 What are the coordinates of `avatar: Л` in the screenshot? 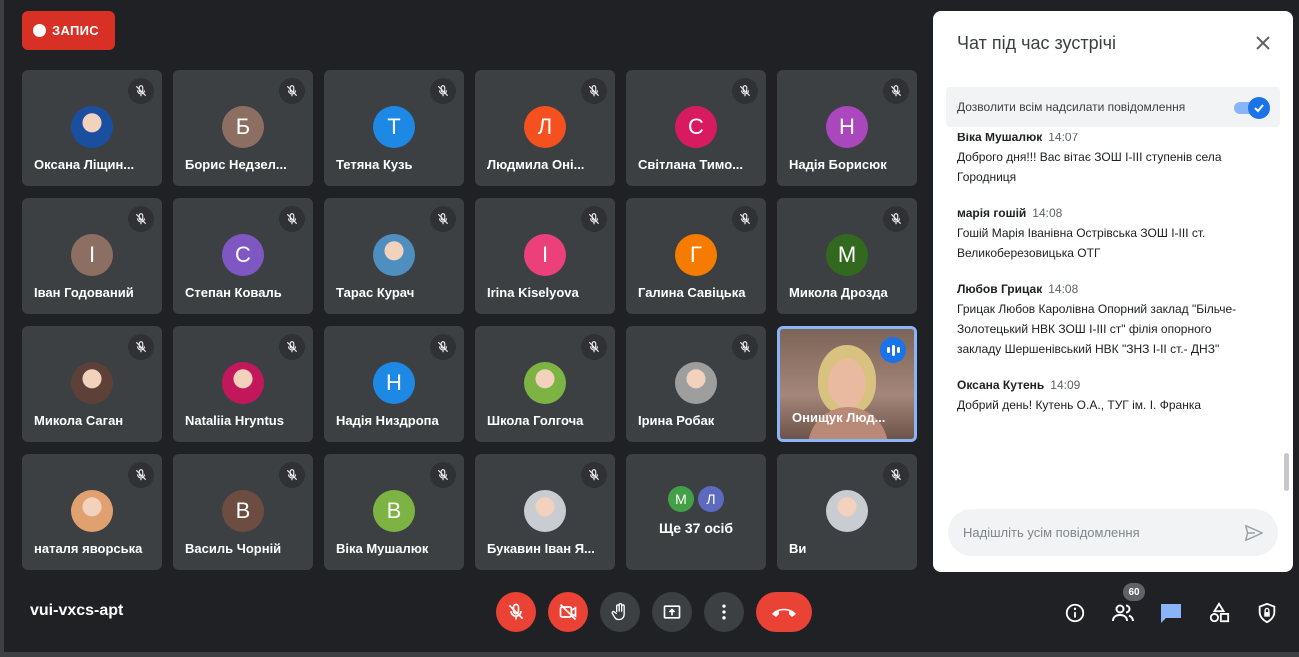 It's located at (711, 499).